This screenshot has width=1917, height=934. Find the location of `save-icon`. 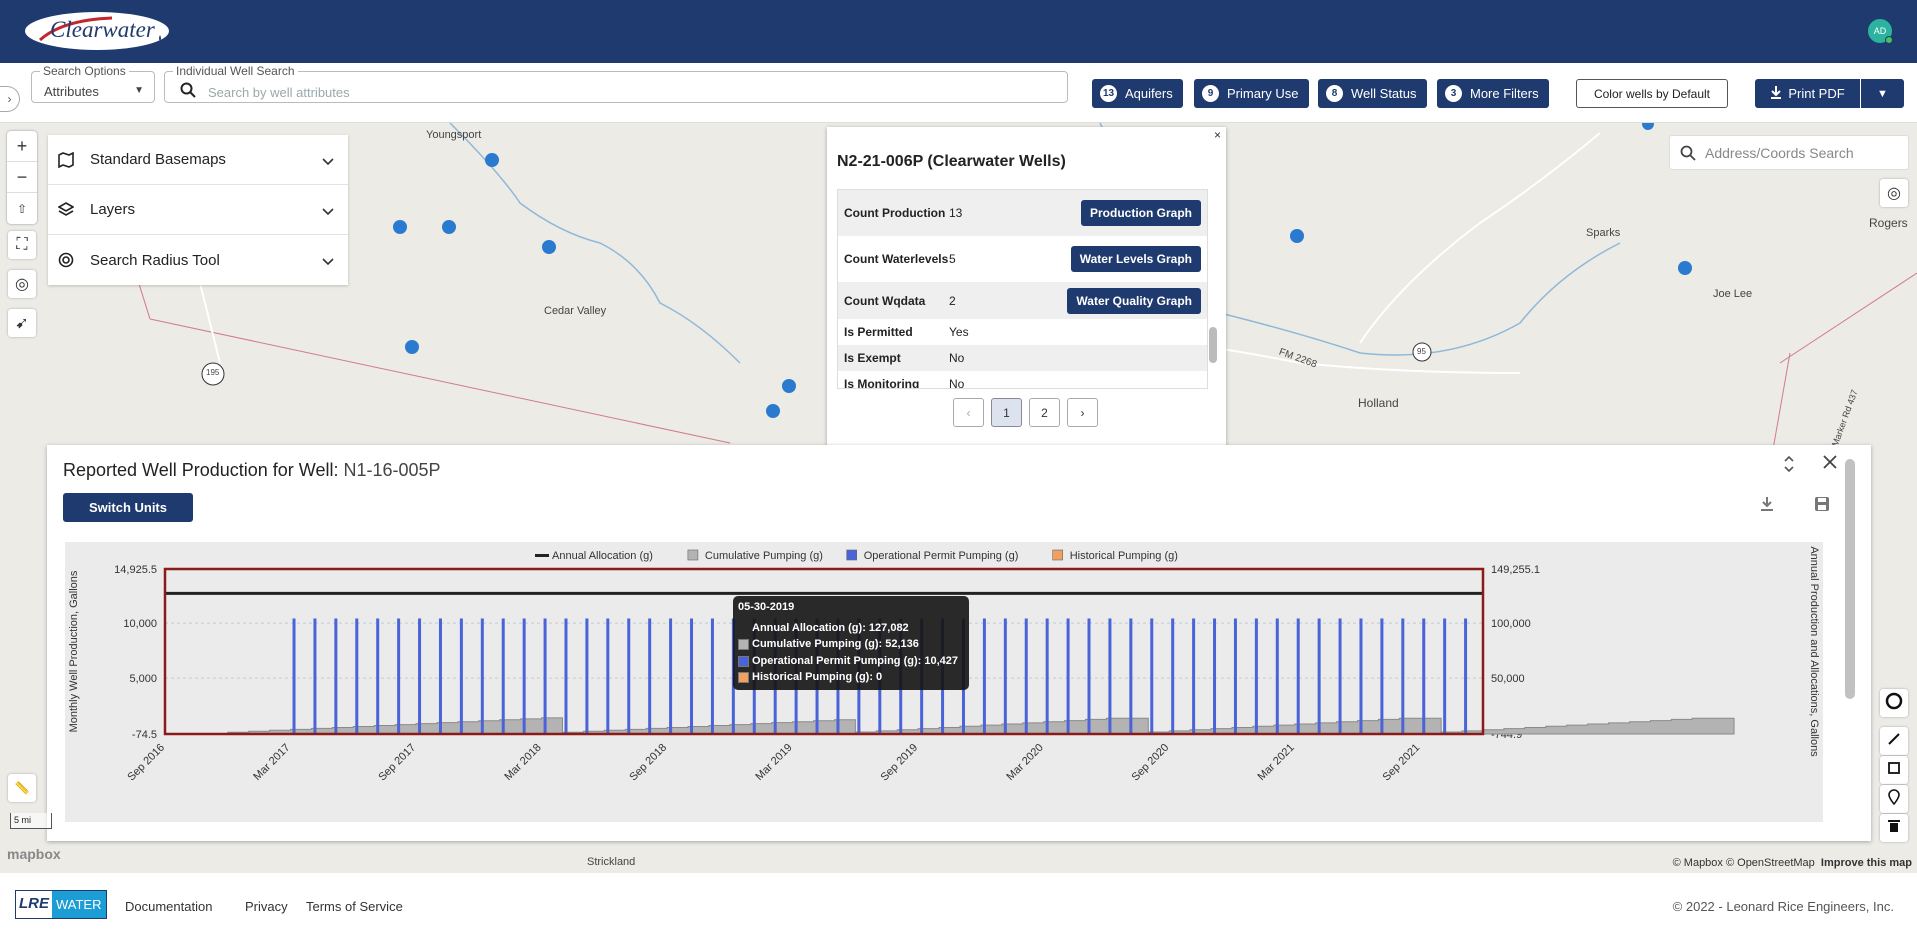

save-icon is located at coordinates (1822, 506).